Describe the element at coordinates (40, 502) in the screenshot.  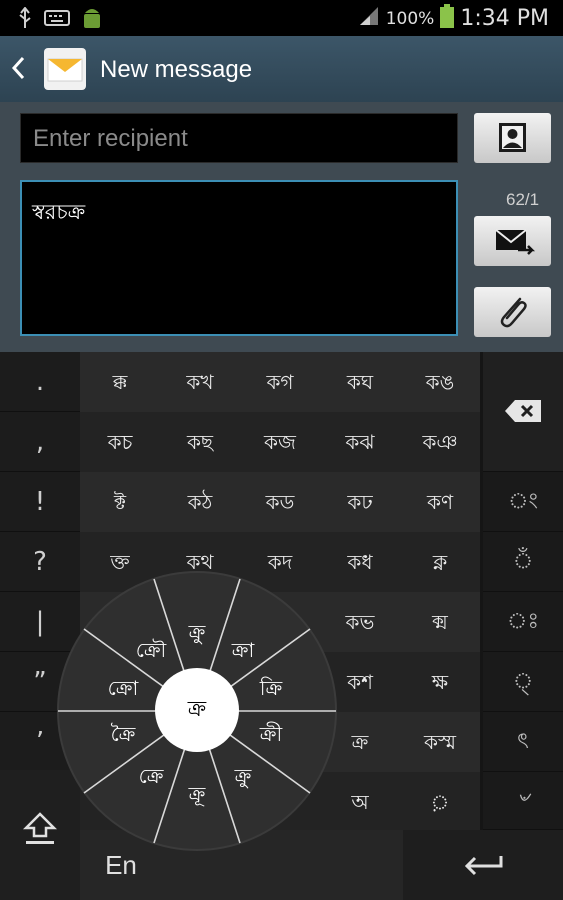
I see `key-exclamation: !` at that location.